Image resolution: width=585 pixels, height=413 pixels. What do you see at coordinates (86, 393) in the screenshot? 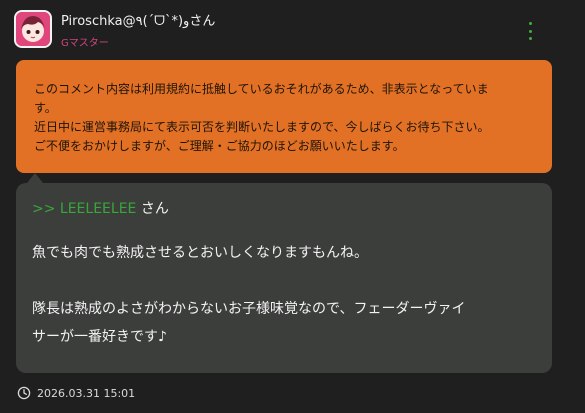
I see `comment-timestamp: 2026.03.31 15:01` at bounding box center [86, 393].